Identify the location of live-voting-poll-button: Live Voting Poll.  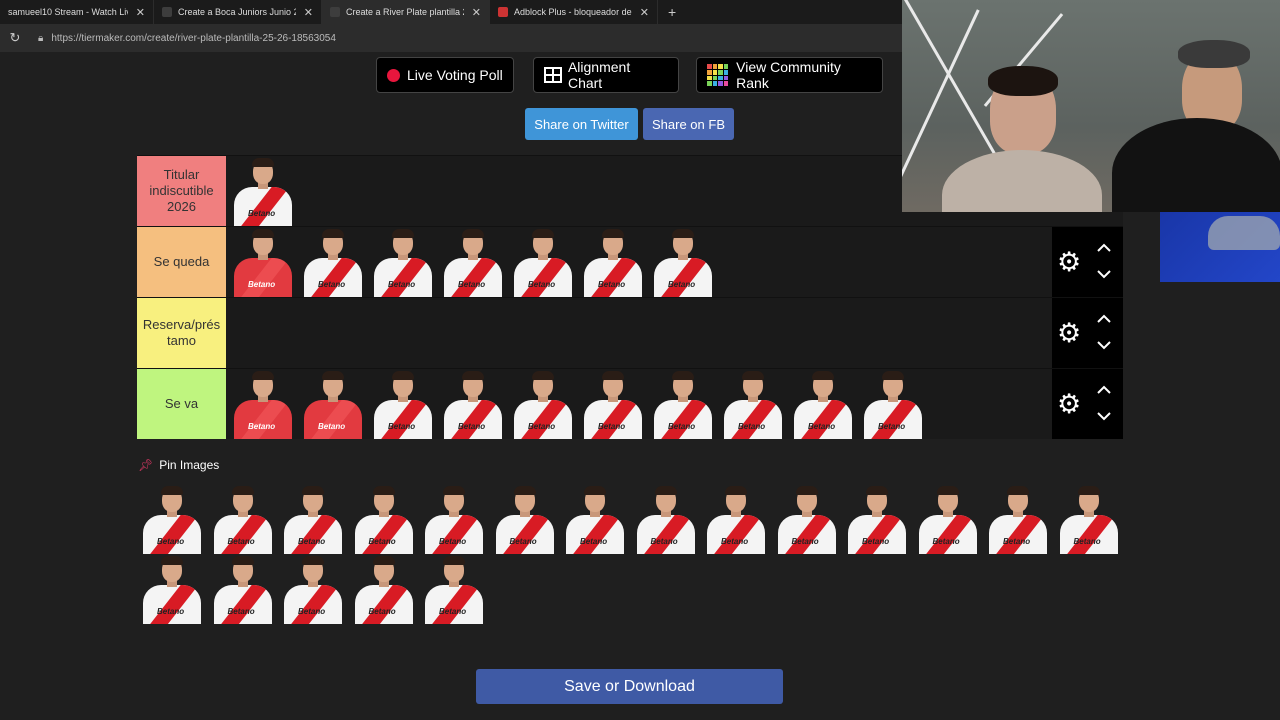
(445, 75).